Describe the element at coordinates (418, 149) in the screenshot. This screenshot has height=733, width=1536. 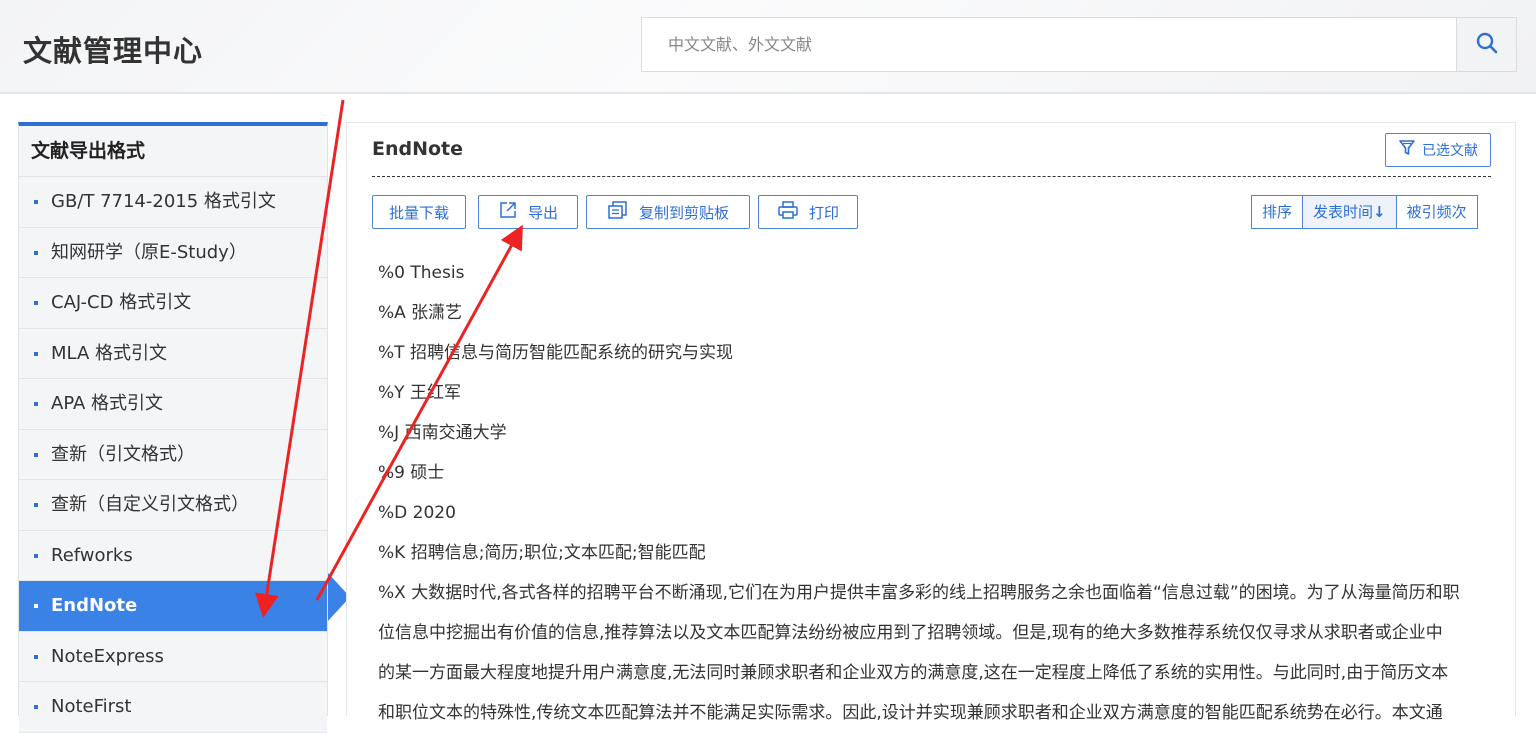
I see `page-title: EndNote` at that location.